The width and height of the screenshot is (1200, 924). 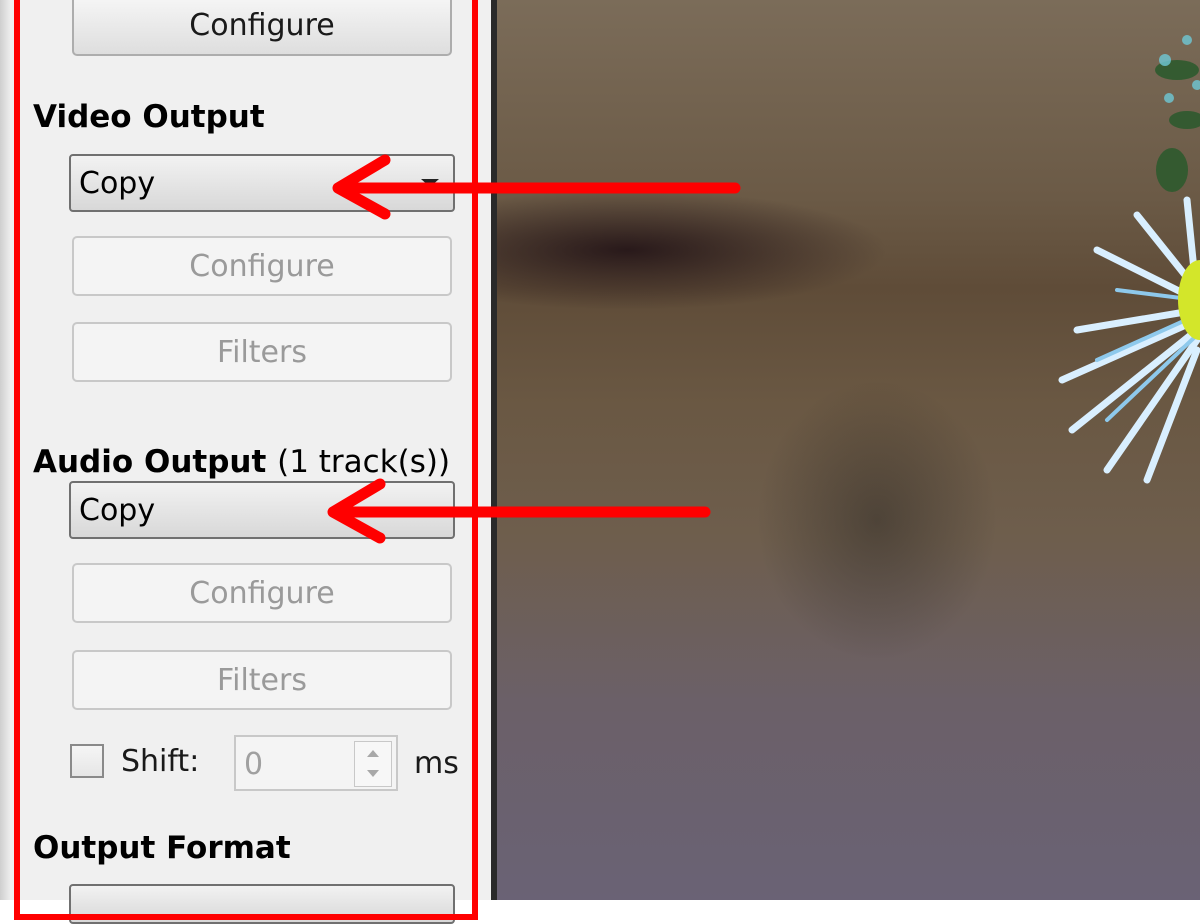 What do you see at coordinates (364, 462) in the screenshot?
I see `audio-track-count: (1 track(s))` at bounding box center [364, 462].